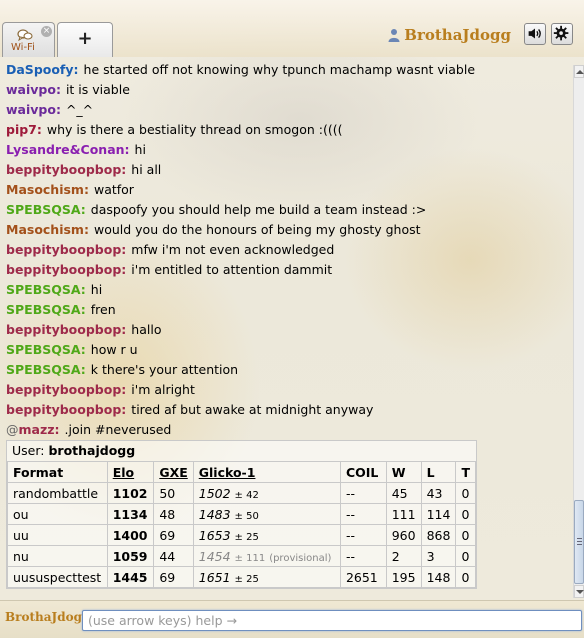  What do you see at coordinates (214, 493) in the screenshot?
I see `glicko-rating: 1502` at bounding box center [214, 493].